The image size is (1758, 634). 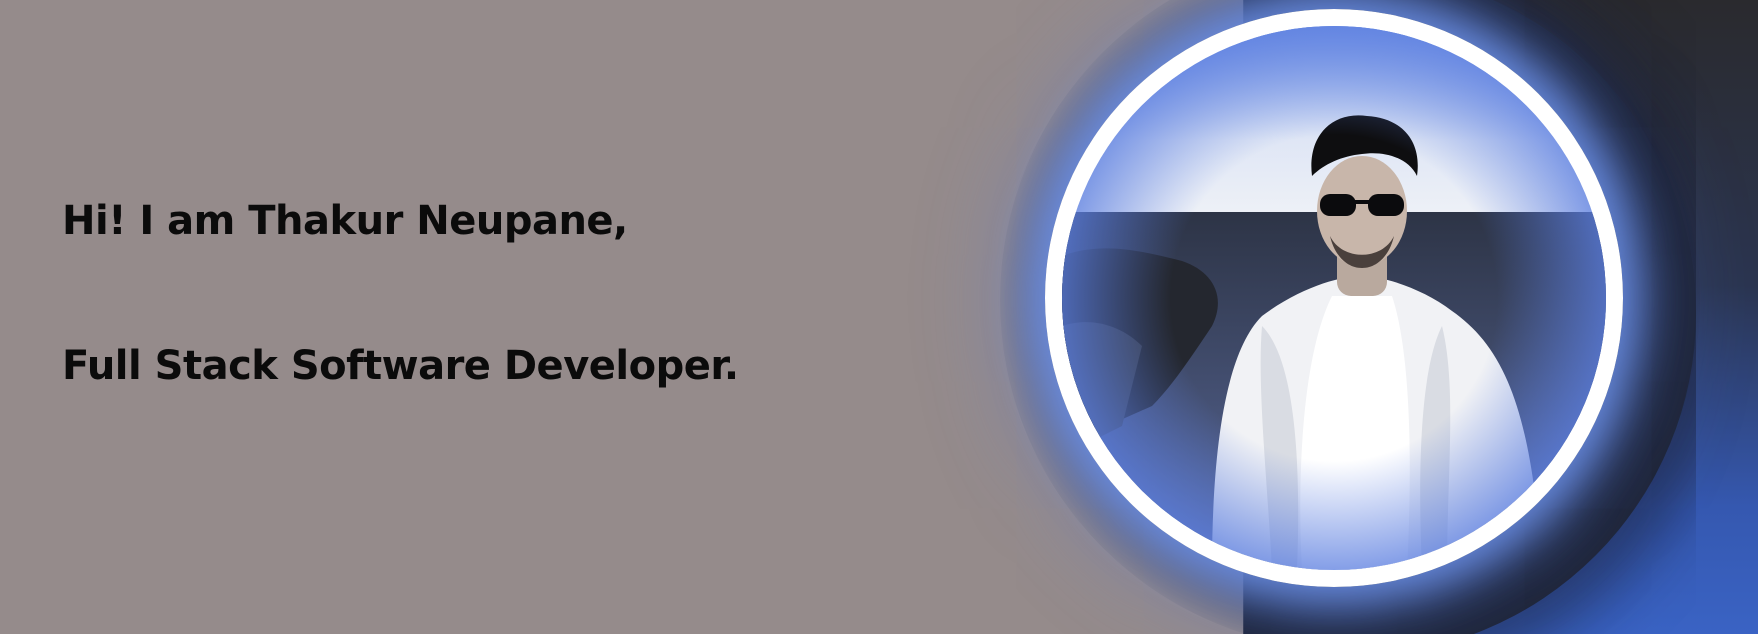 What do you see at coordinates (400, 366) in the screenshot?
I see `hero-role: Full Stack Software Developer.` at bounding box center [400, 366].